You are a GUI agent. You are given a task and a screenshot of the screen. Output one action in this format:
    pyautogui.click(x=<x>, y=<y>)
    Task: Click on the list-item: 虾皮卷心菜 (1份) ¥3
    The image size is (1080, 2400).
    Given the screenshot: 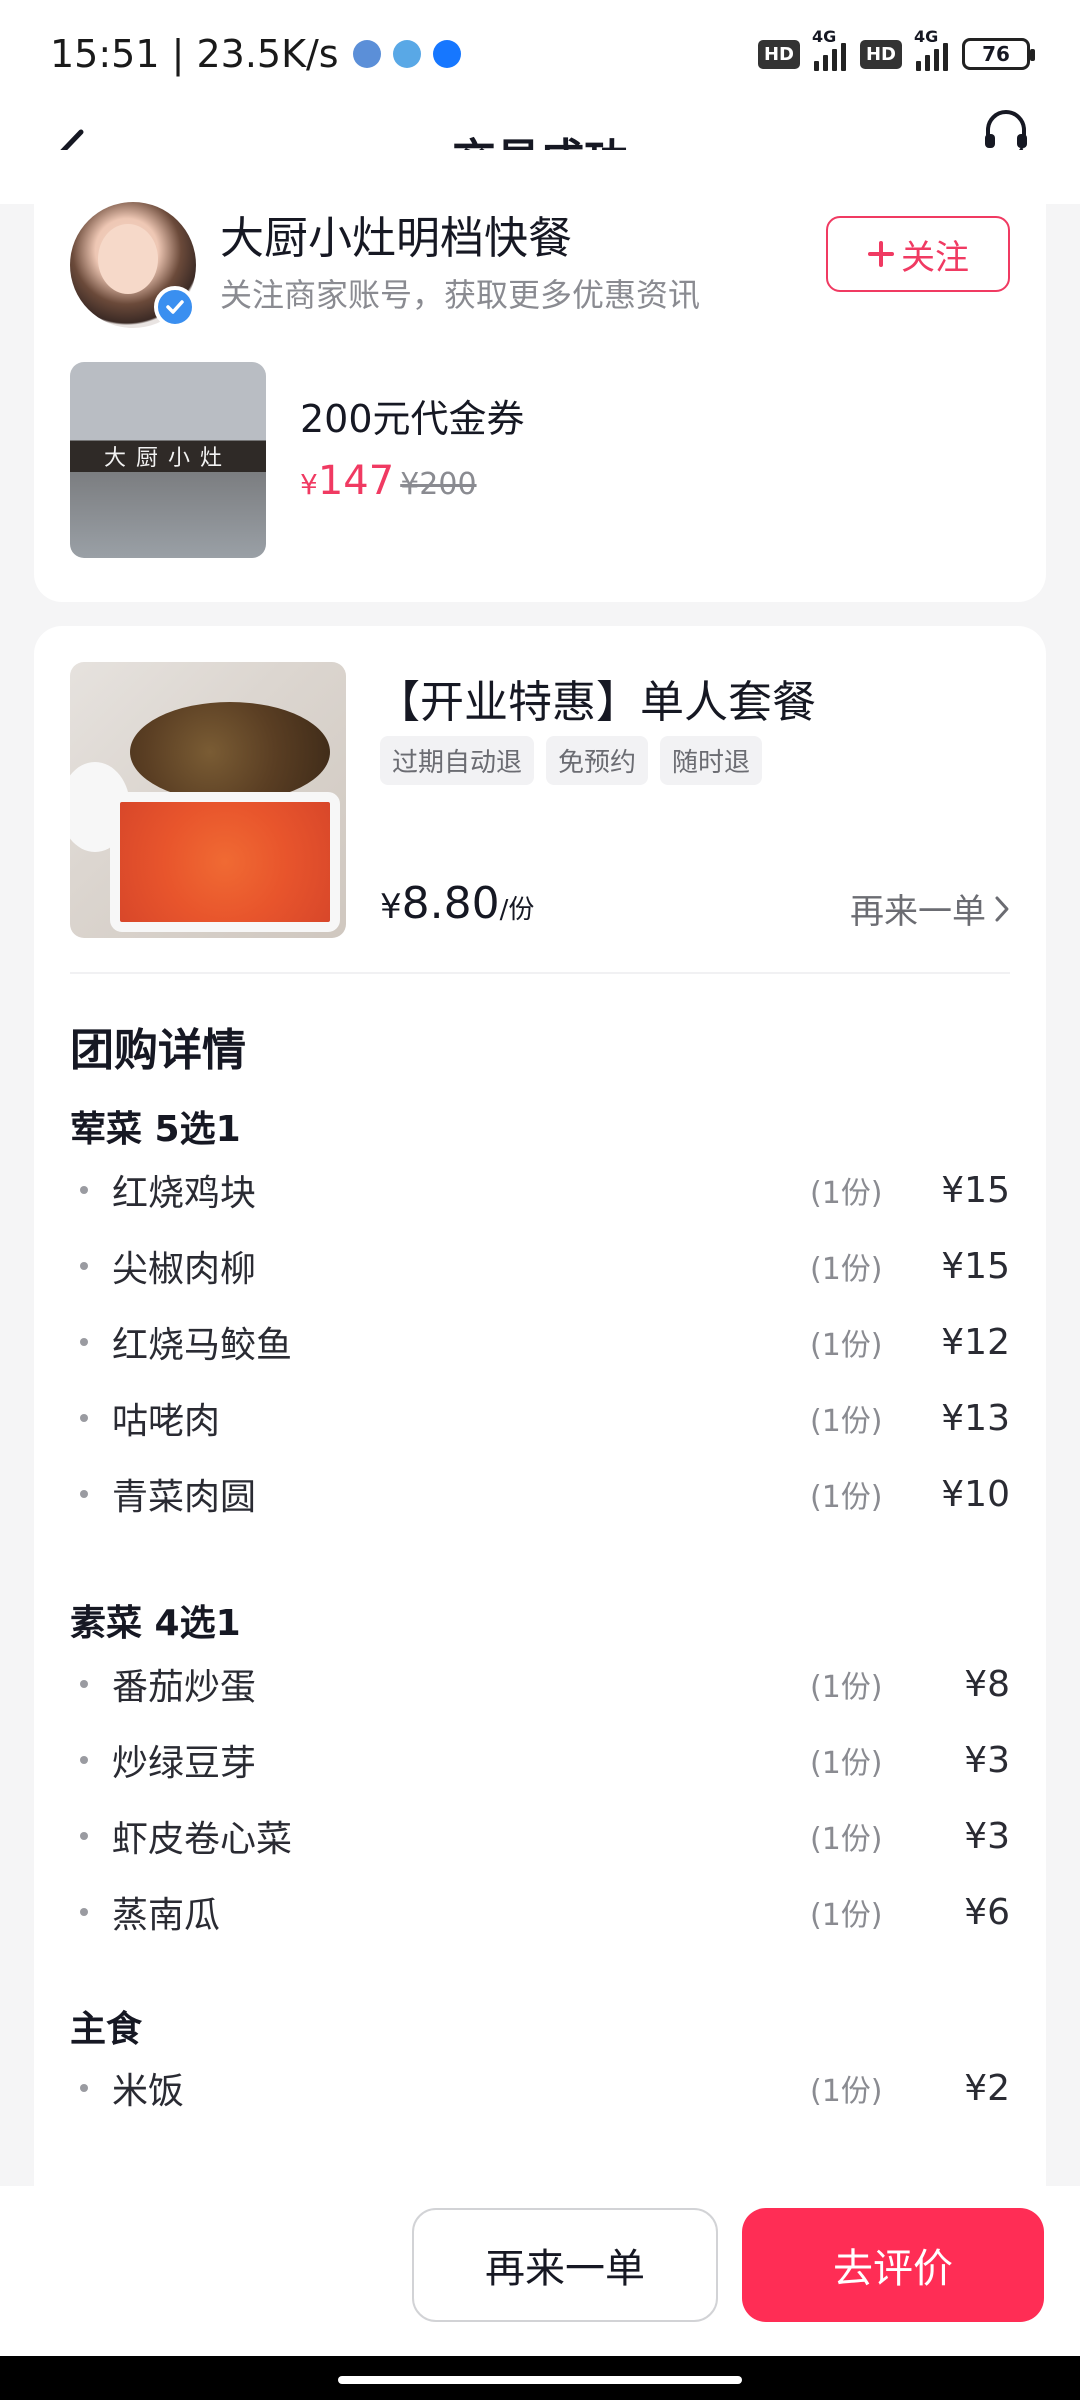 What is the action you would take?
    pyautogui.click(x=540, y=1836)
    